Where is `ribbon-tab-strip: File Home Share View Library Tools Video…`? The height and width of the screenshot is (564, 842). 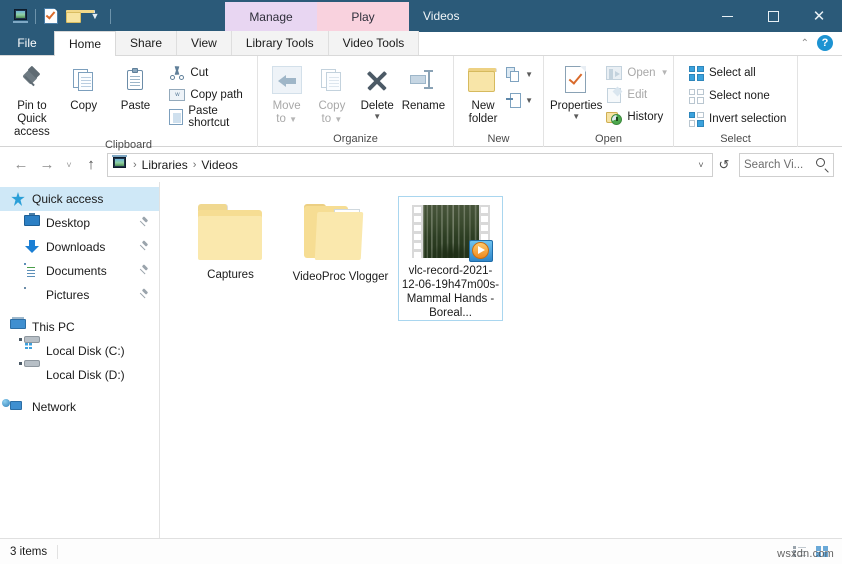
ribbon-tab-strip: File Home Share View Library Tools Video… is located at coordinates (421, 43).